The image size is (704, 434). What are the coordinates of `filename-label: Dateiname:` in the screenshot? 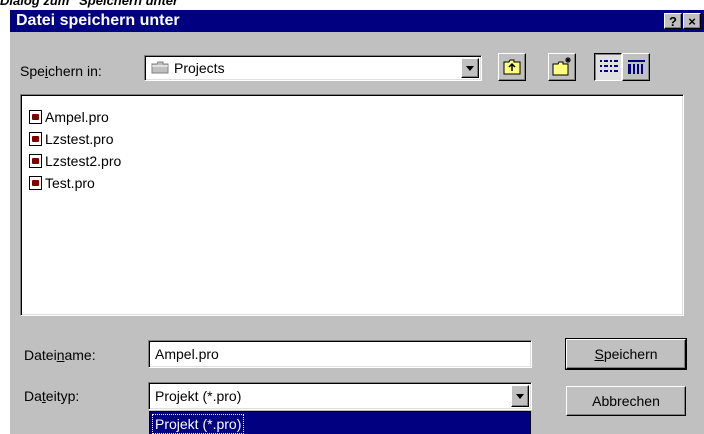 It's located at (60, 355).